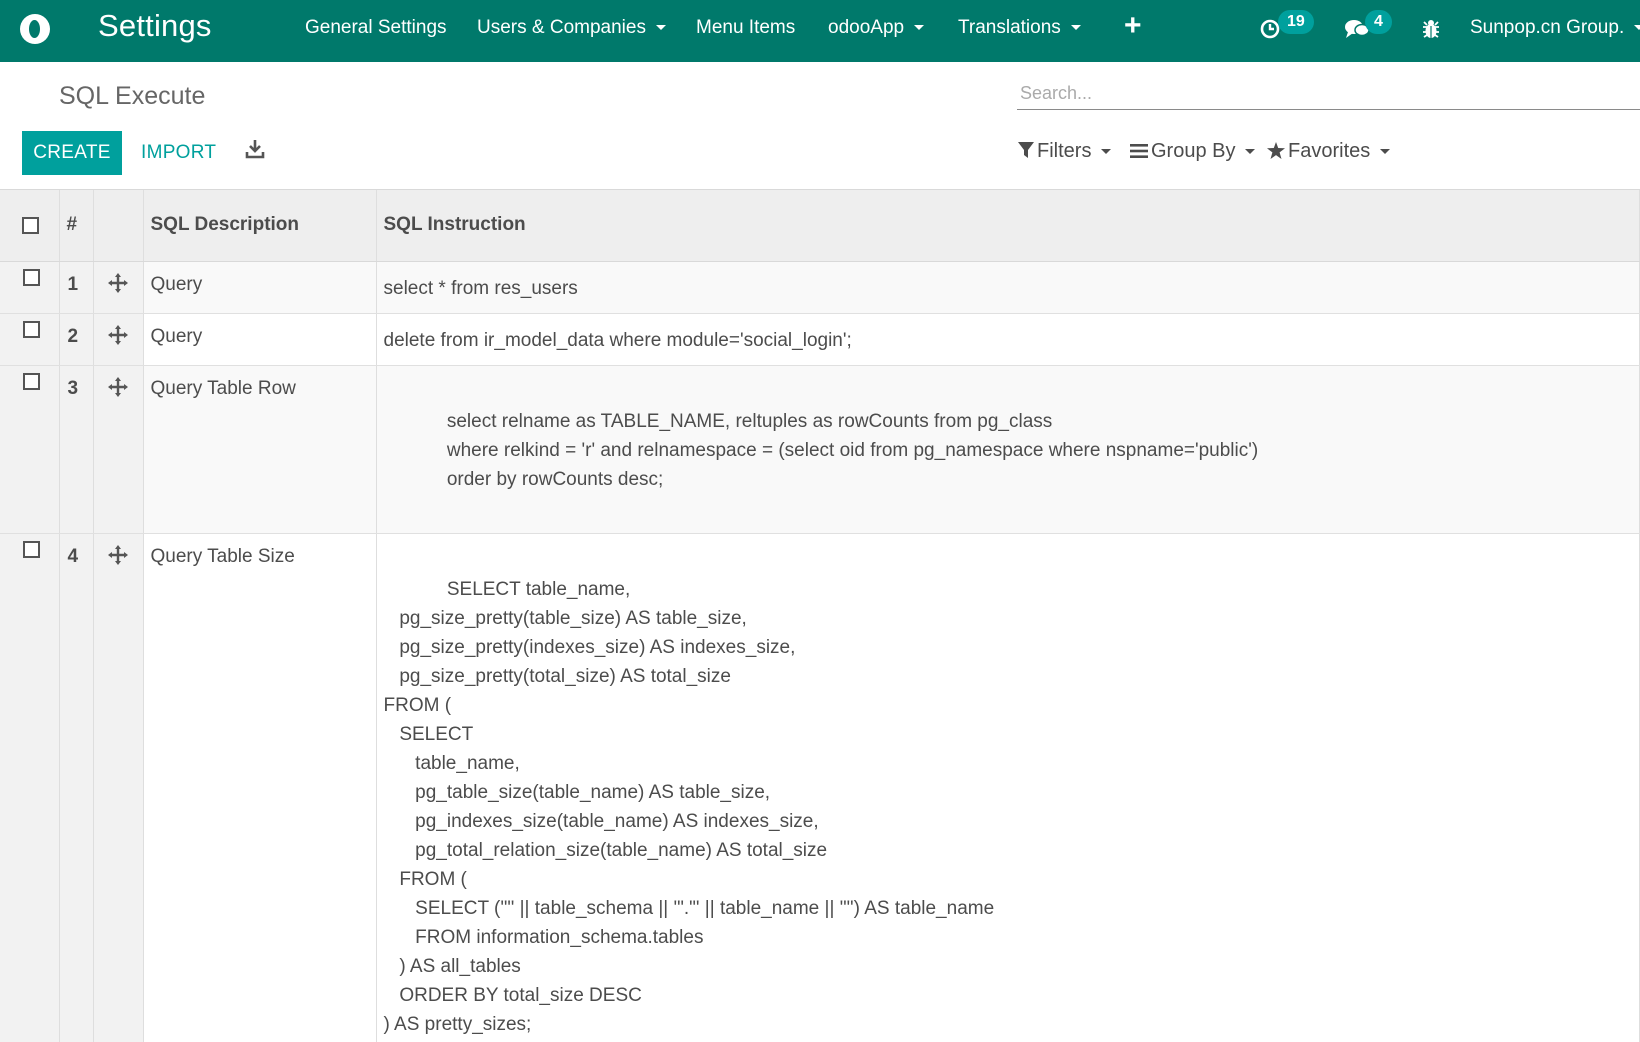 The height and width of the screenshot is (1042, 1640). I want to click on row-number: 4, so click(76, 787).